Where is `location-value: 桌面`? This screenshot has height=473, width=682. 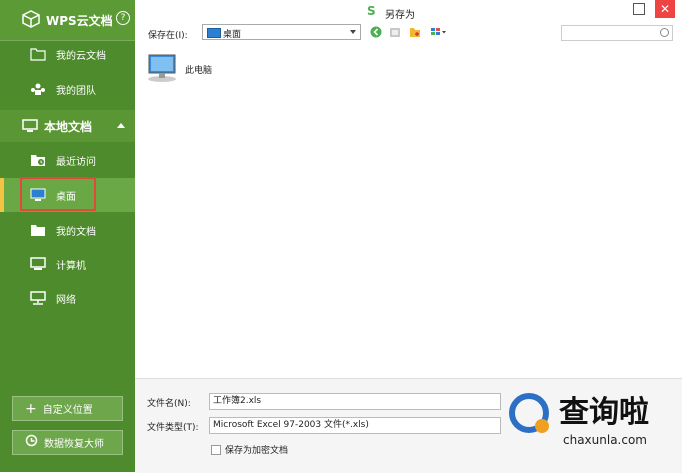 location-value: 桌面 is located at coordinates (232, 35).